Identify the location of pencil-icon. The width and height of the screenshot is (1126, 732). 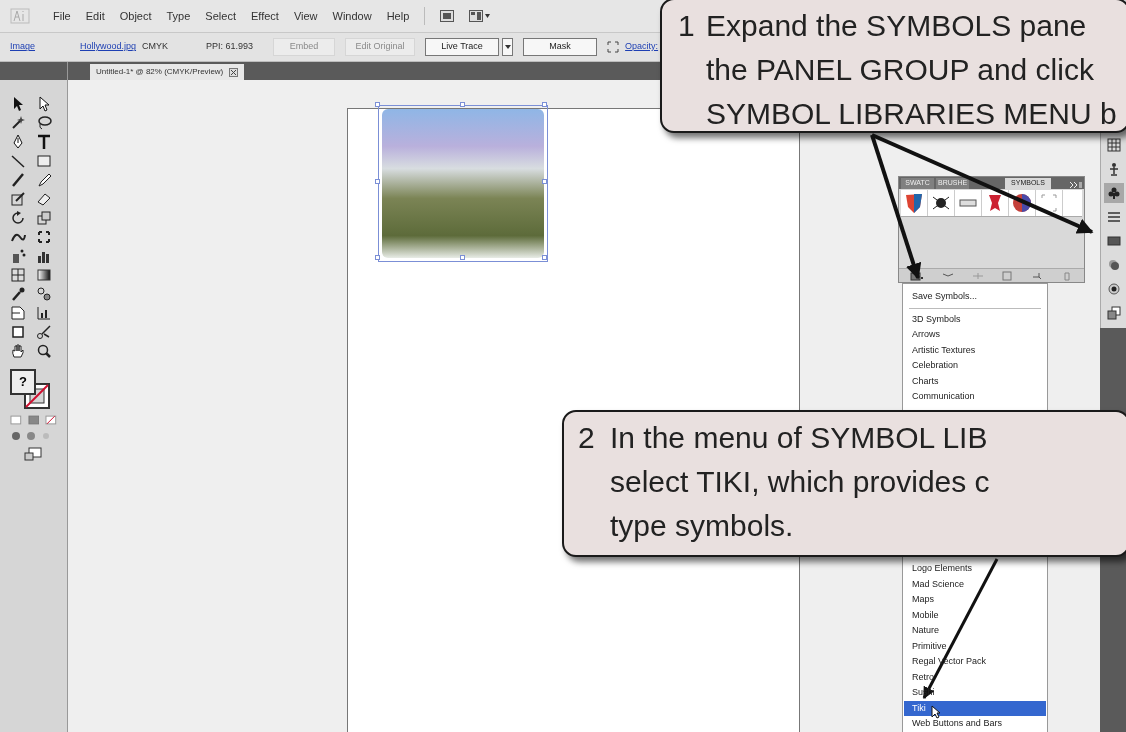
(43, 180).